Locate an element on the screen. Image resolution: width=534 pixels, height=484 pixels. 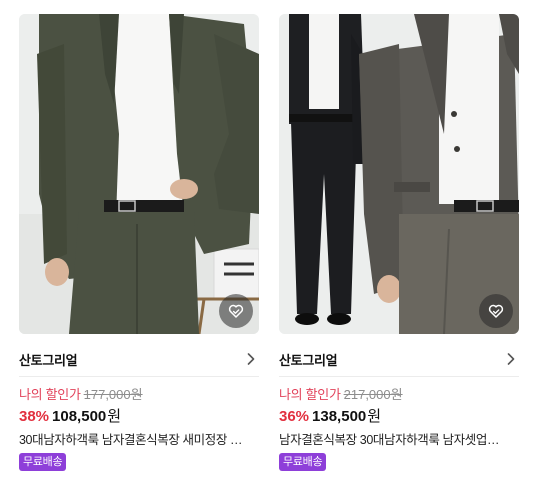
original-price: 217,000원 is located at coordinates (373, 394).